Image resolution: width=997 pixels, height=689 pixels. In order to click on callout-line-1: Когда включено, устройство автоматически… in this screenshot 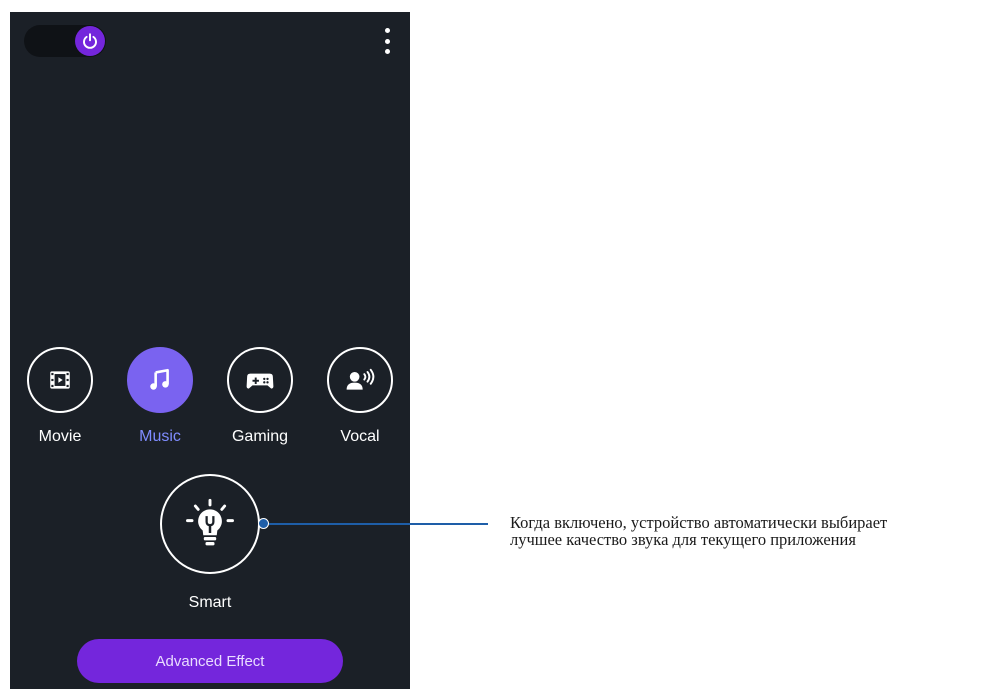, I will do `click(699, 522)`.